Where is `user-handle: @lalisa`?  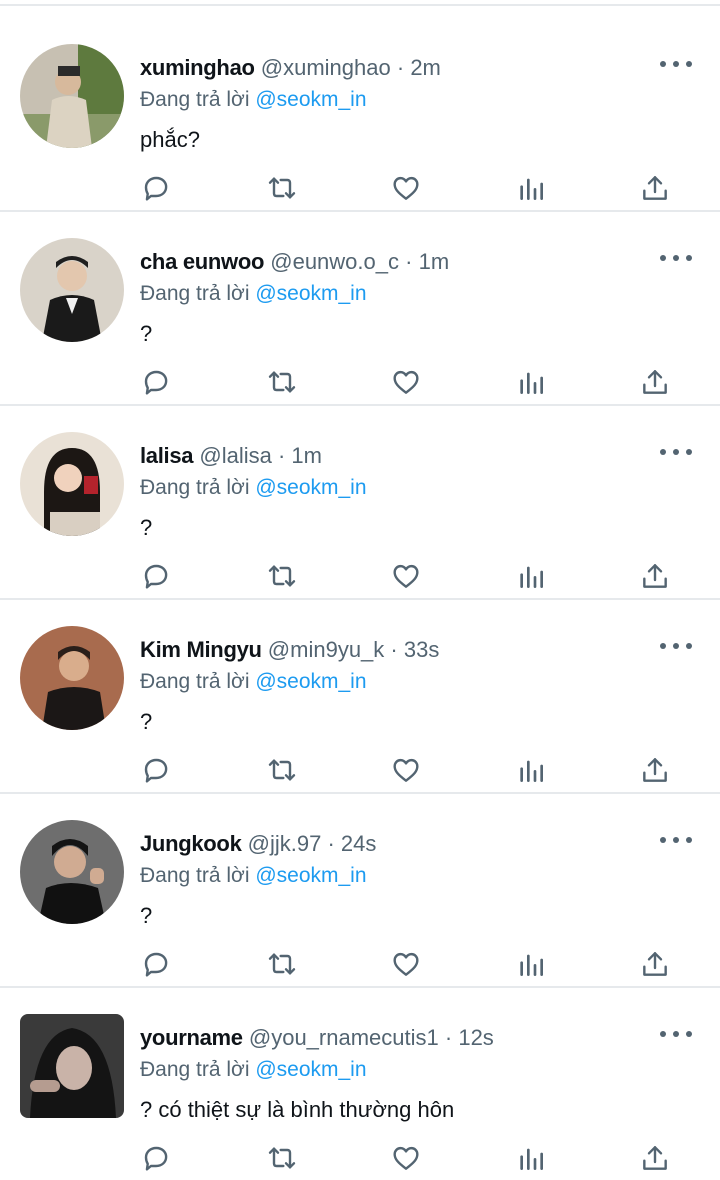
user-handle: @lalisa is located at coordinates (235, 455).